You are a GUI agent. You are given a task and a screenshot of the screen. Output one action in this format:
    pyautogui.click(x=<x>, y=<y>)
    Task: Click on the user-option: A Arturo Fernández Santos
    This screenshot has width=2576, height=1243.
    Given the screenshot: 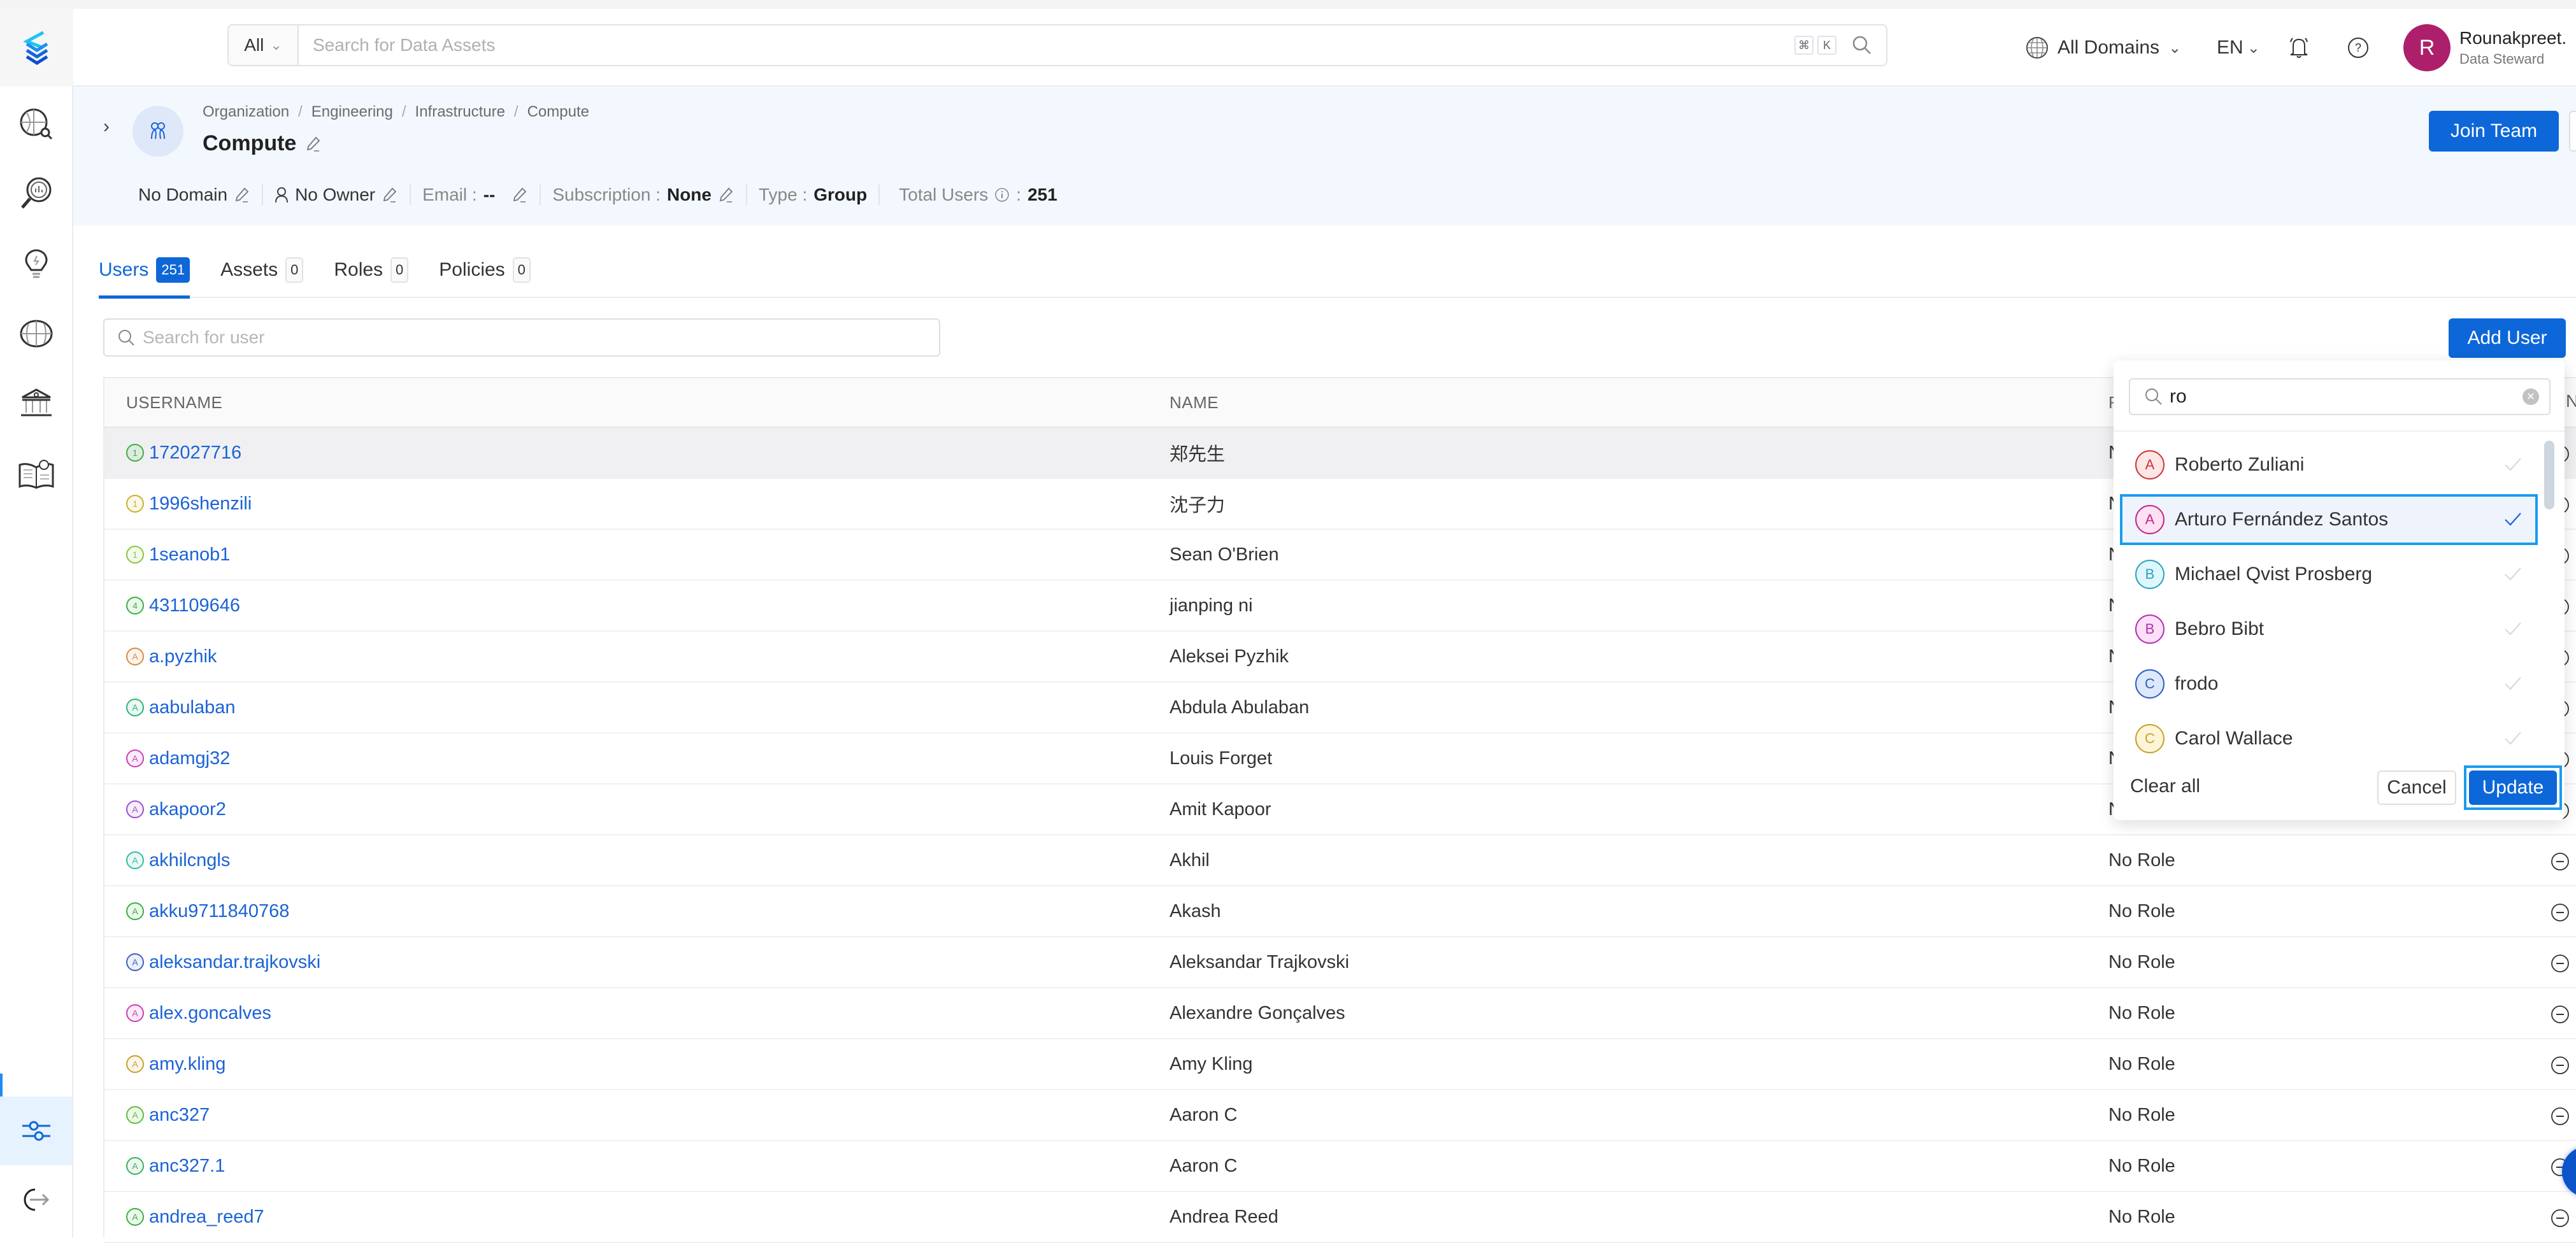 What is the action you would take?
    pyautogui.click(x=2329, y=519)
    